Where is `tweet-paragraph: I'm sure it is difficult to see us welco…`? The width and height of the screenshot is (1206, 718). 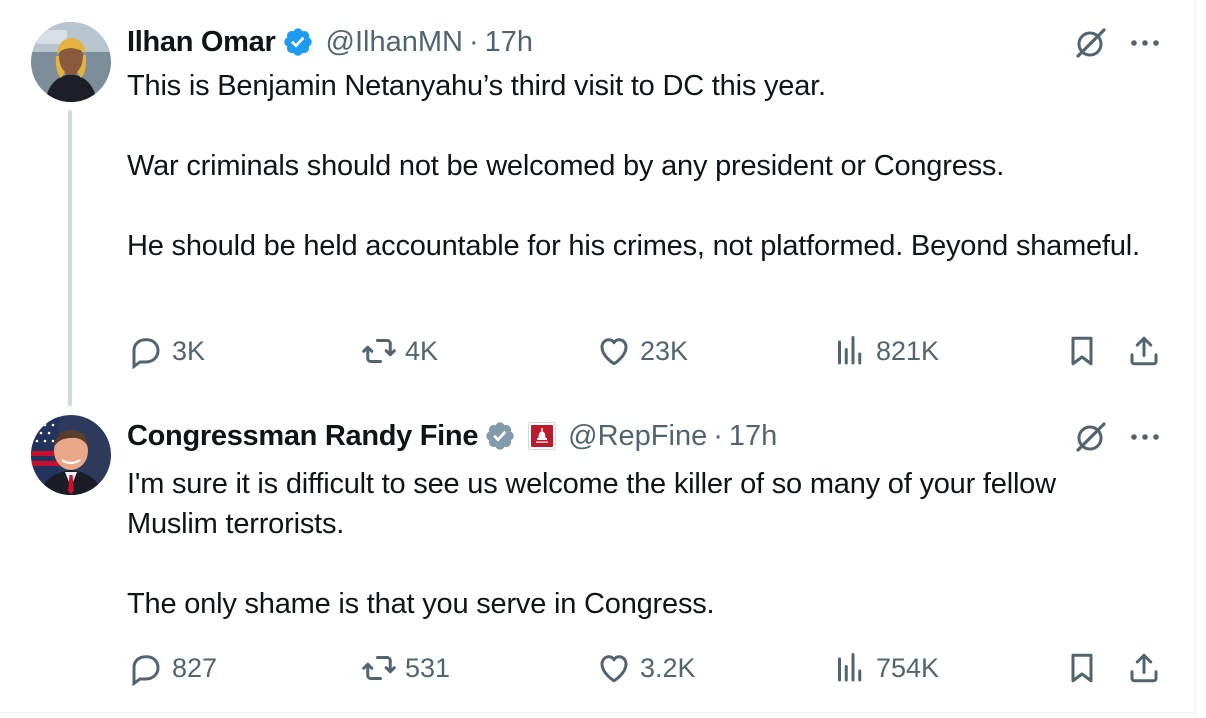
tweet-paragraph: I'm sure it is difficult to see us welco… is located at coordinates (591, 504).